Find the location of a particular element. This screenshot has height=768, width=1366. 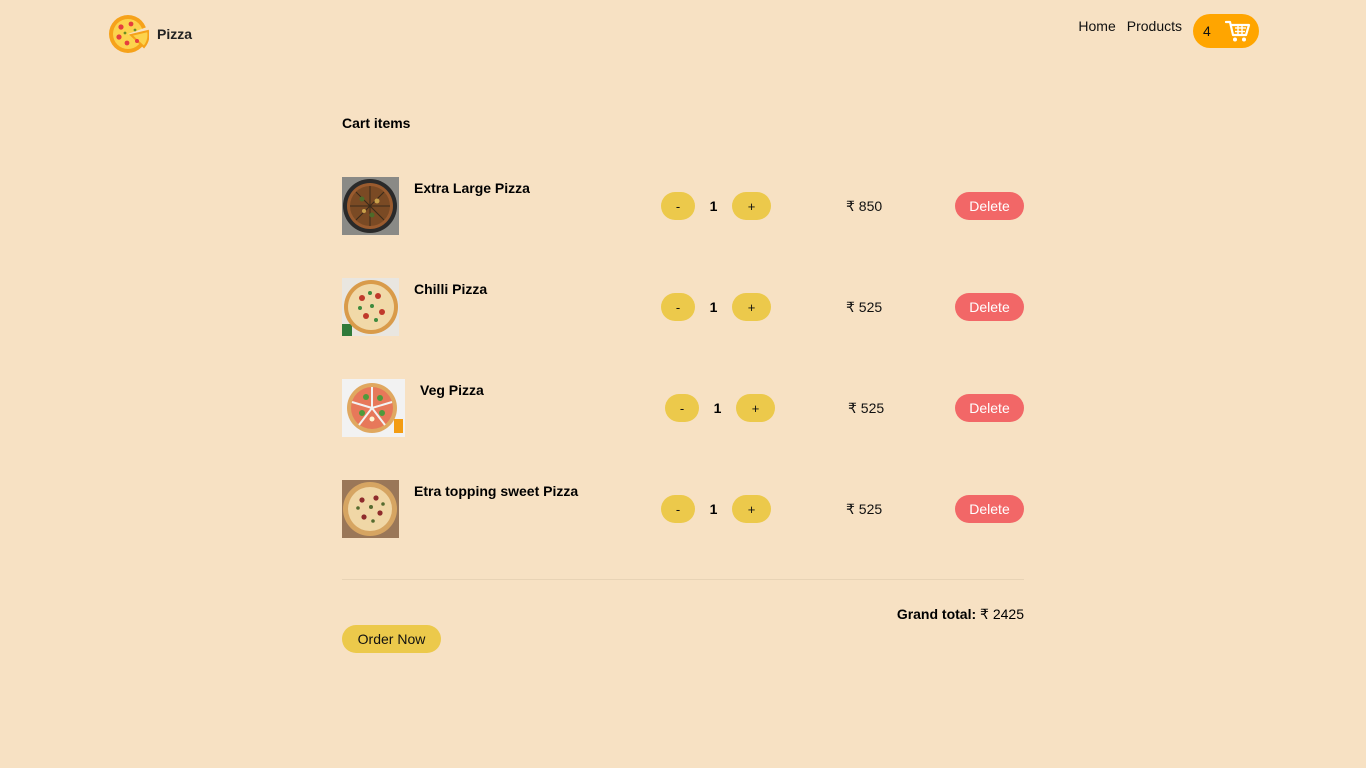

nav-home-link: Home is located at coordinates (1096, 26).